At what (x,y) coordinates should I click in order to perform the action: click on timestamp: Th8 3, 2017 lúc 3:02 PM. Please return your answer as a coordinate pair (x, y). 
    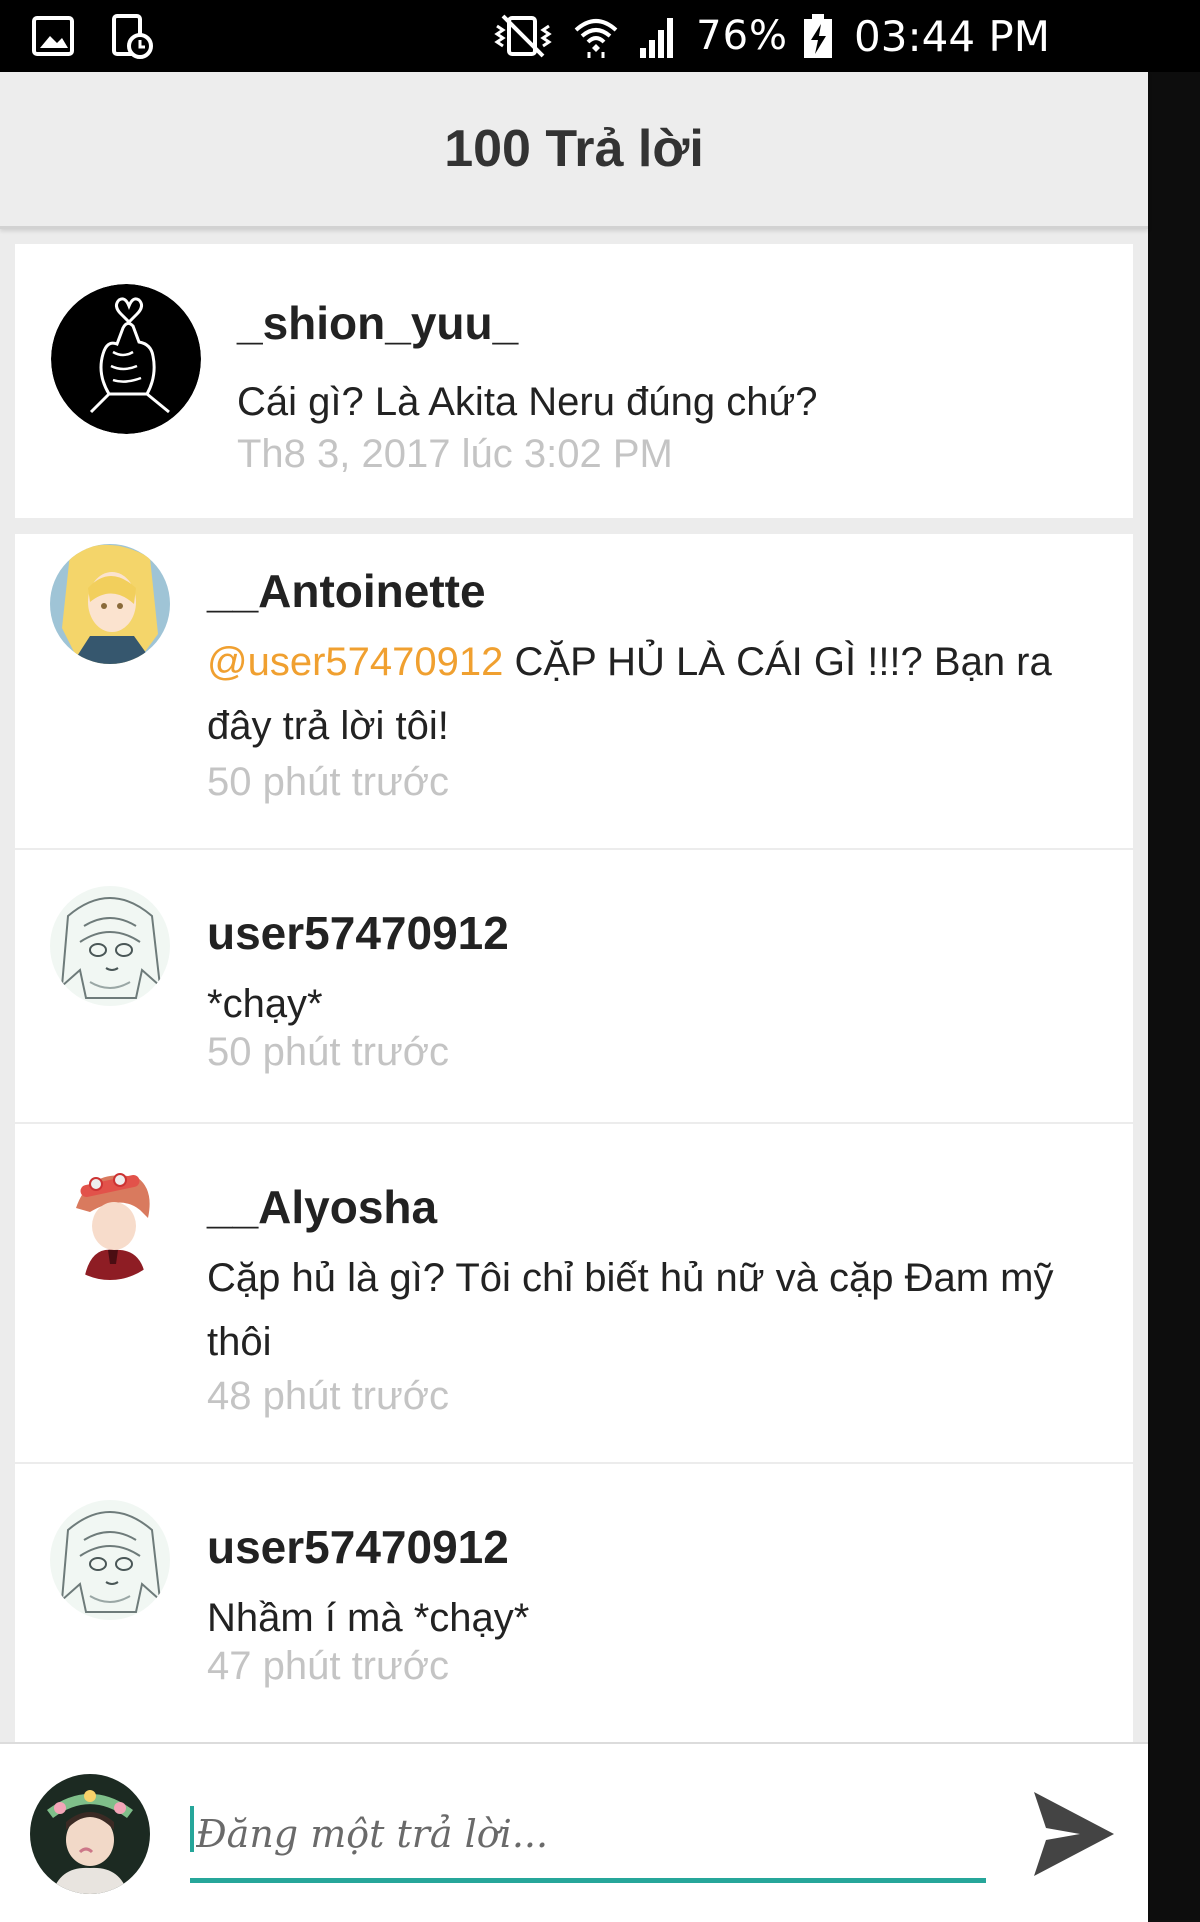
    Looking at the image, I should click on (455, 454).